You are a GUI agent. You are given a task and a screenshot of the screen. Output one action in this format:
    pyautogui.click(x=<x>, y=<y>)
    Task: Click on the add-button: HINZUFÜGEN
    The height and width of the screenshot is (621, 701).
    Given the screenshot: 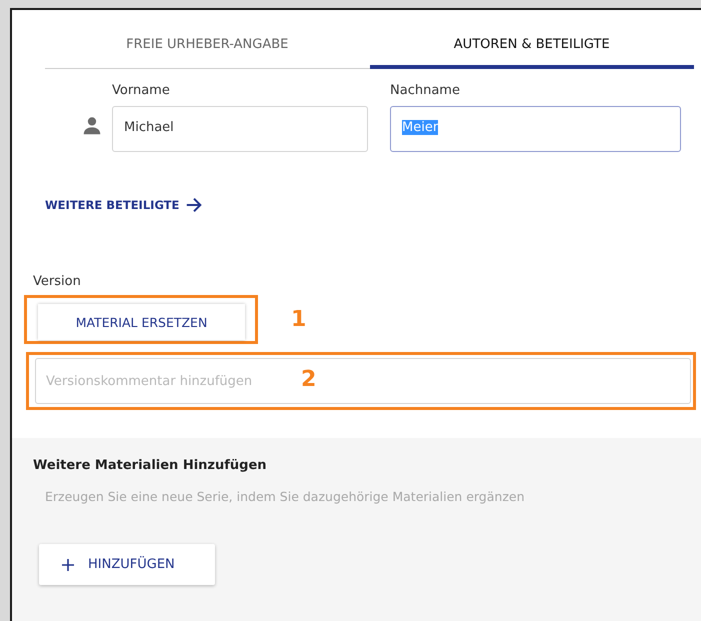 What is the action you would take?
    pyautogui.click(x=127, y=564)
    